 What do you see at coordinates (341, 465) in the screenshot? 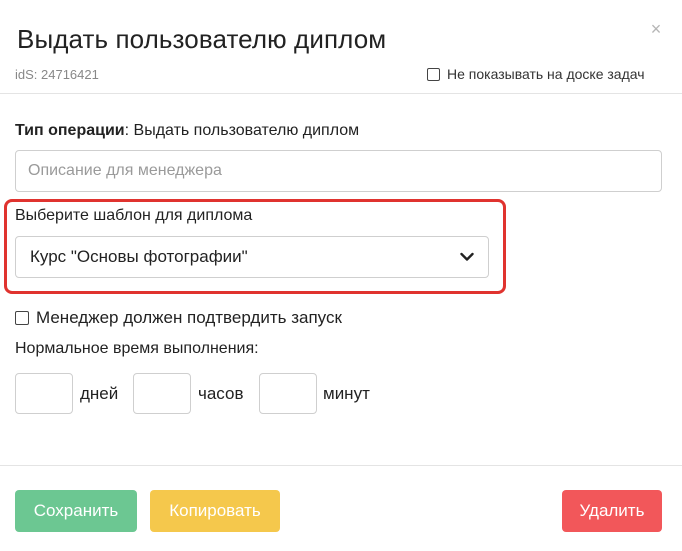
I see `footer-divider` at bounding box center [341, 465].